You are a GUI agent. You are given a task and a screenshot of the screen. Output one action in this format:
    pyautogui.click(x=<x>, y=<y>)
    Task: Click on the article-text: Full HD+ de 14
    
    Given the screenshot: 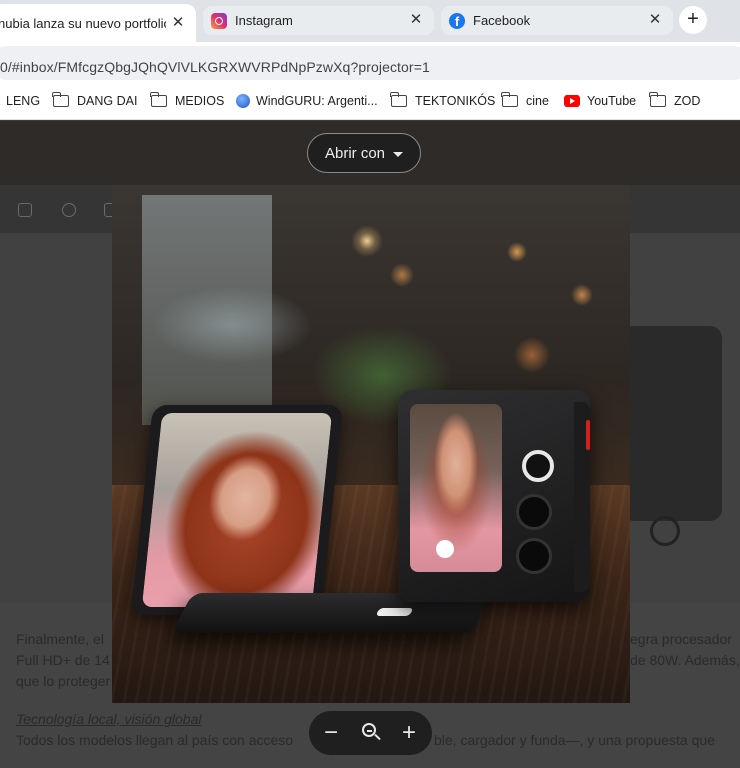 What is the action you would take?
    pyautogui.click(x=63, y=660)
    